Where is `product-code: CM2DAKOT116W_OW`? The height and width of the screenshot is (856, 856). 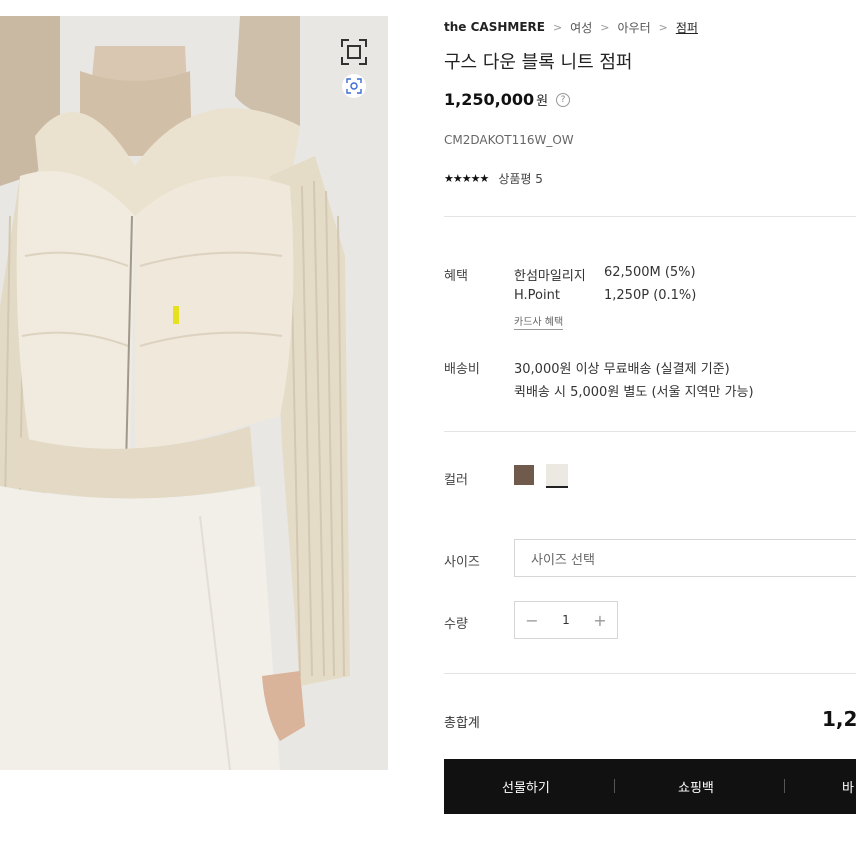
product-code: CM2DAKOT116W_OW is located at coordinates (509, 140).